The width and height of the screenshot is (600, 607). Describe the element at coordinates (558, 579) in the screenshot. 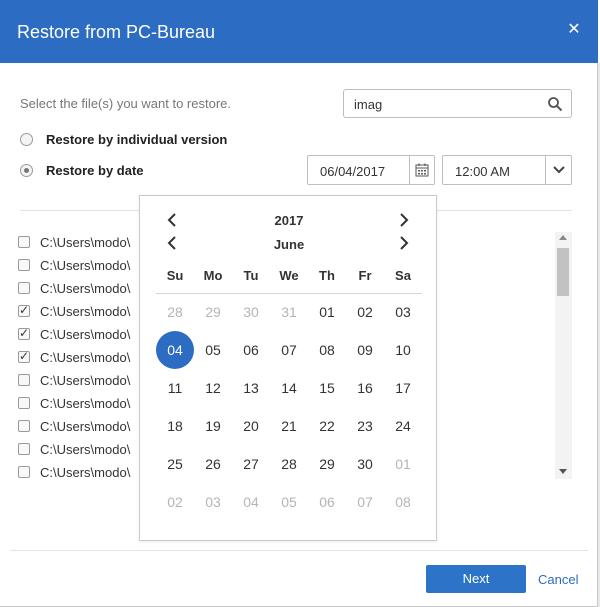

I see `cancel-button: Cancel` at that location.